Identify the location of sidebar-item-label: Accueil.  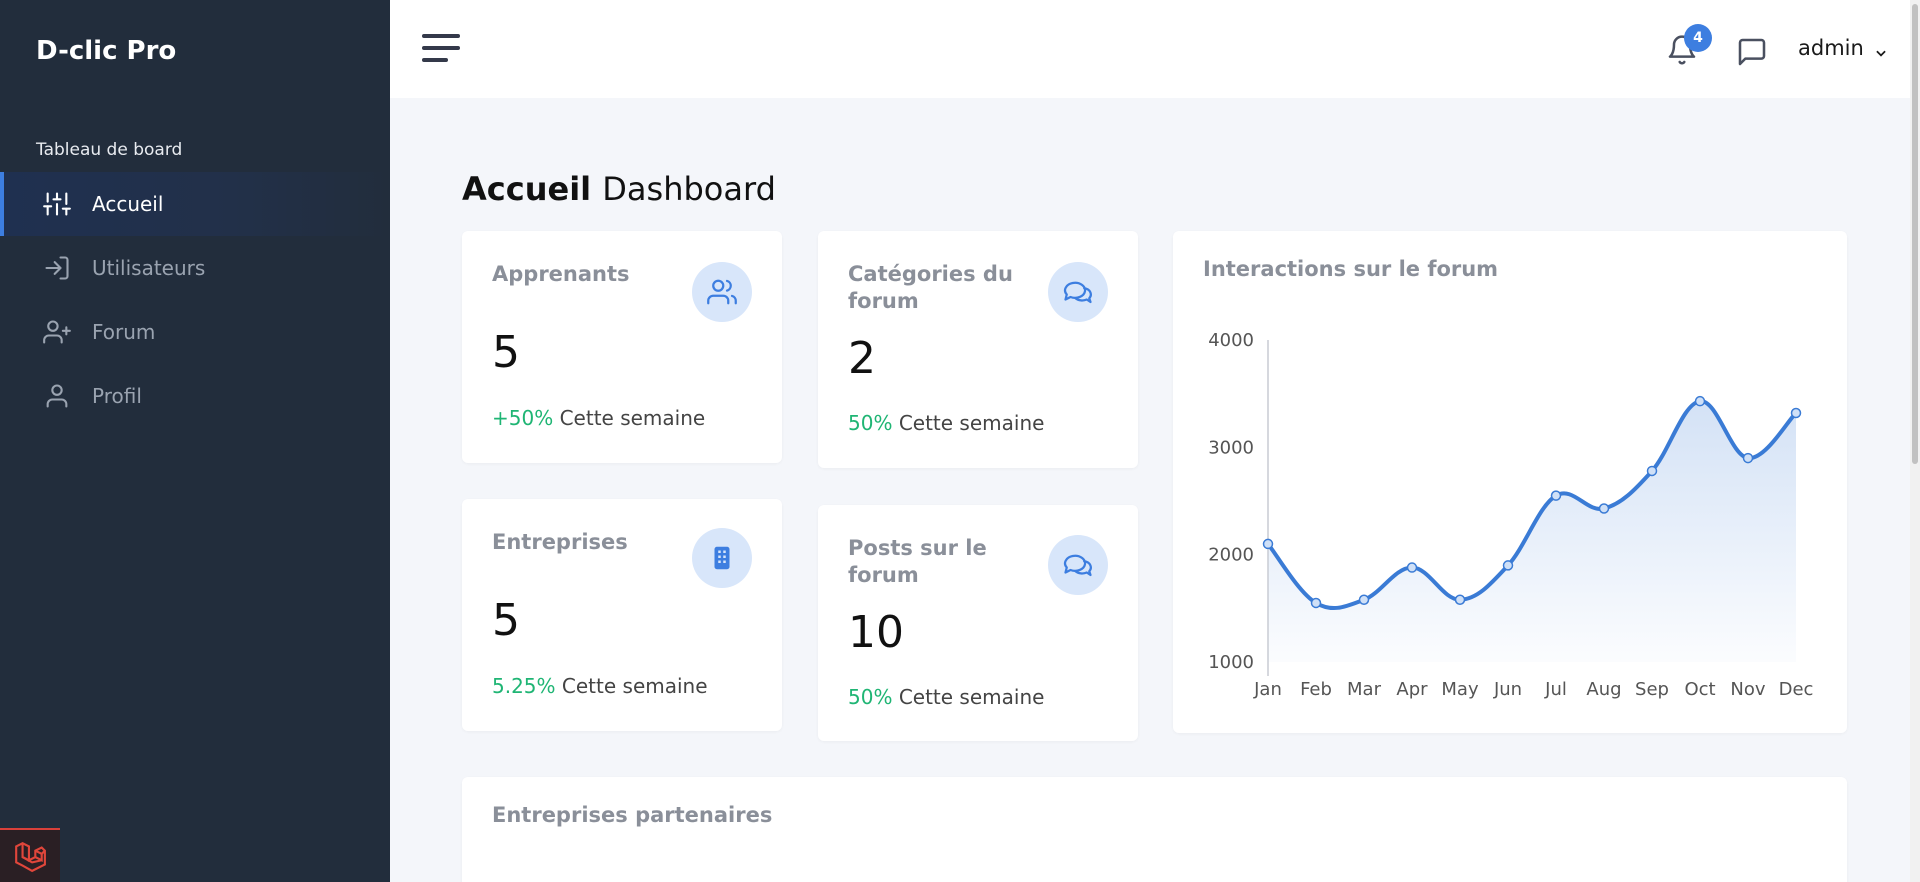
(128, 204).